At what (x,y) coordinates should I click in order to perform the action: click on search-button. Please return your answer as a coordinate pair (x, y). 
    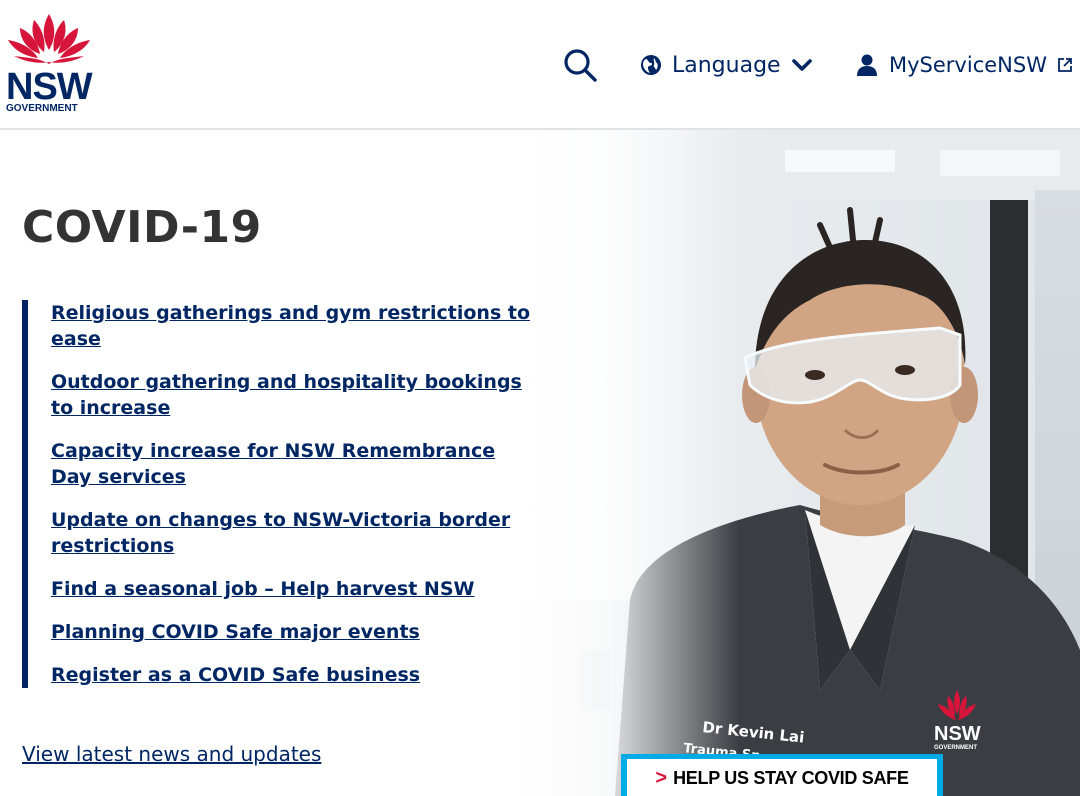
    Looking at the image, I should click on (580, 65).